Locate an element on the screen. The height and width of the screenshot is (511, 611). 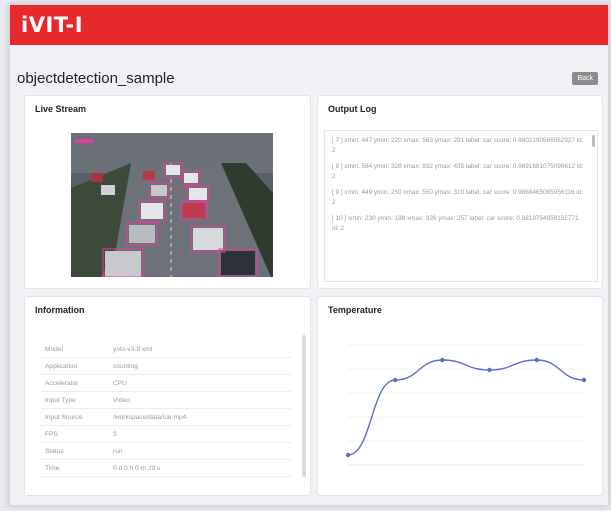
info-row-fps: FPS 3 is located at coordinates (166, 434).